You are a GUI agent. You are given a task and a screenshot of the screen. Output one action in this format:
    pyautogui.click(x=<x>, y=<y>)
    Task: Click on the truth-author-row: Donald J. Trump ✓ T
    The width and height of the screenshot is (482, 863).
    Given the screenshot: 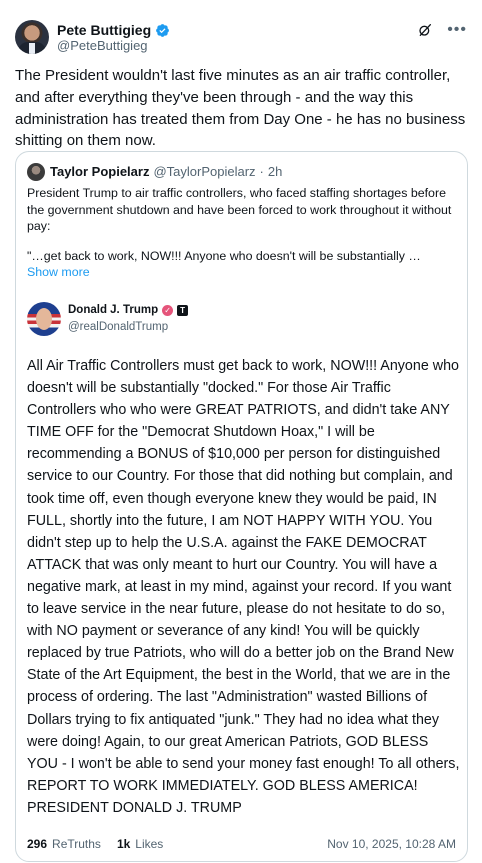 What is the action you would take?
    pyautogui.click(x=128, y=310)
    